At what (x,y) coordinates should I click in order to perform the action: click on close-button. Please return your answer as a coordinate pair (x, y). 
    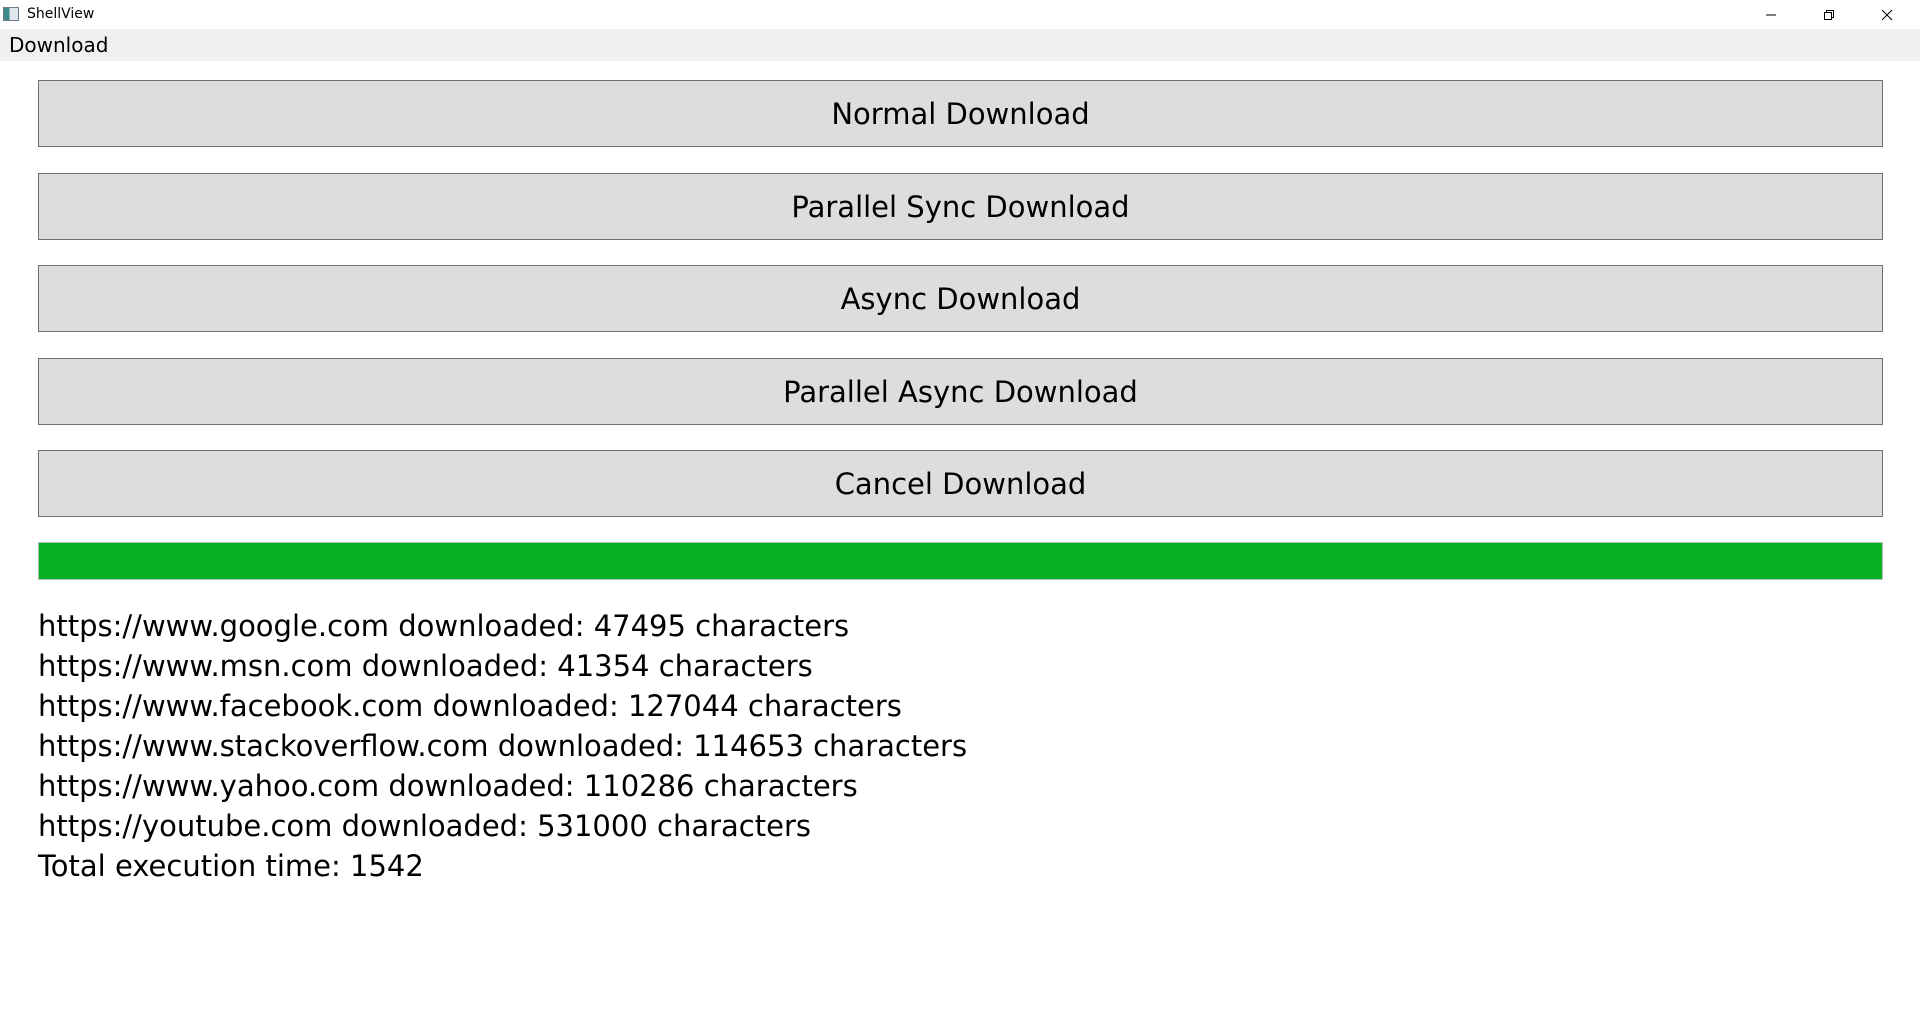
    Looking at the image, I should click on (1887, 14).